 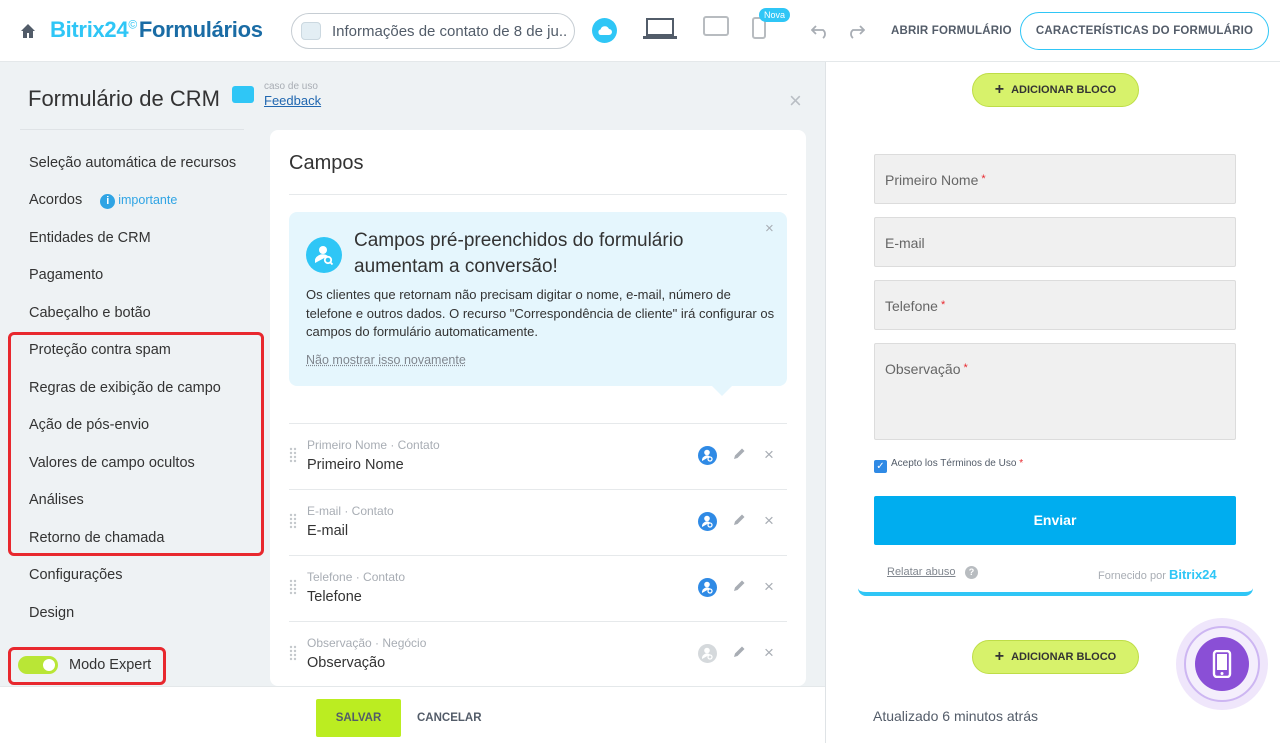 I want to click on phone-icon, so click(x=1222, y=664).